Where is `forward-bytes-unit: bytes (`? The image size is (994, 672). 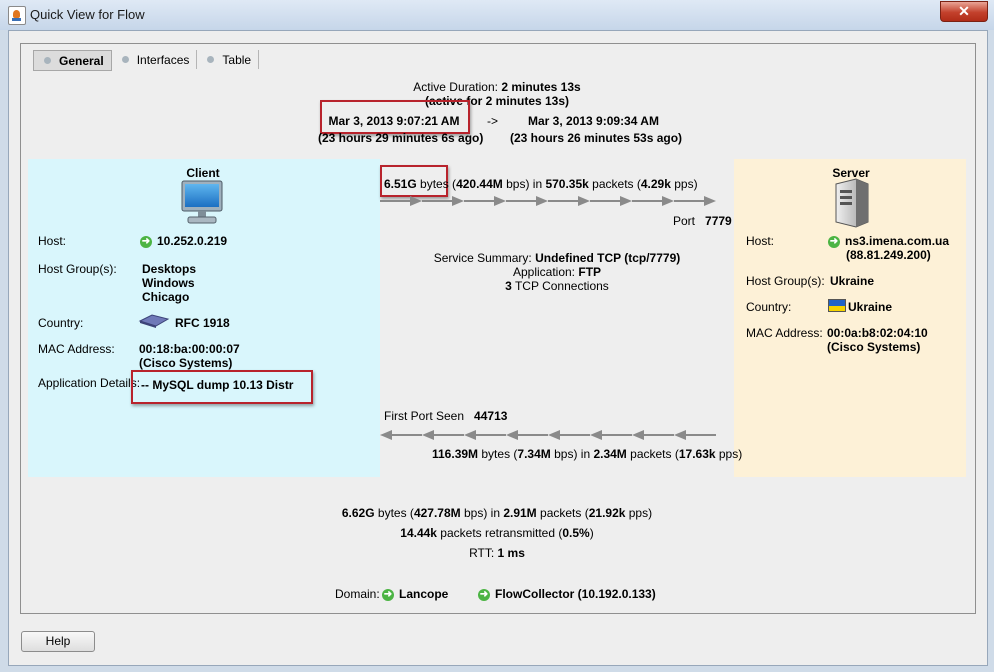
forward-bytes-unit: bytes ( is located at coordinates (436, 184).